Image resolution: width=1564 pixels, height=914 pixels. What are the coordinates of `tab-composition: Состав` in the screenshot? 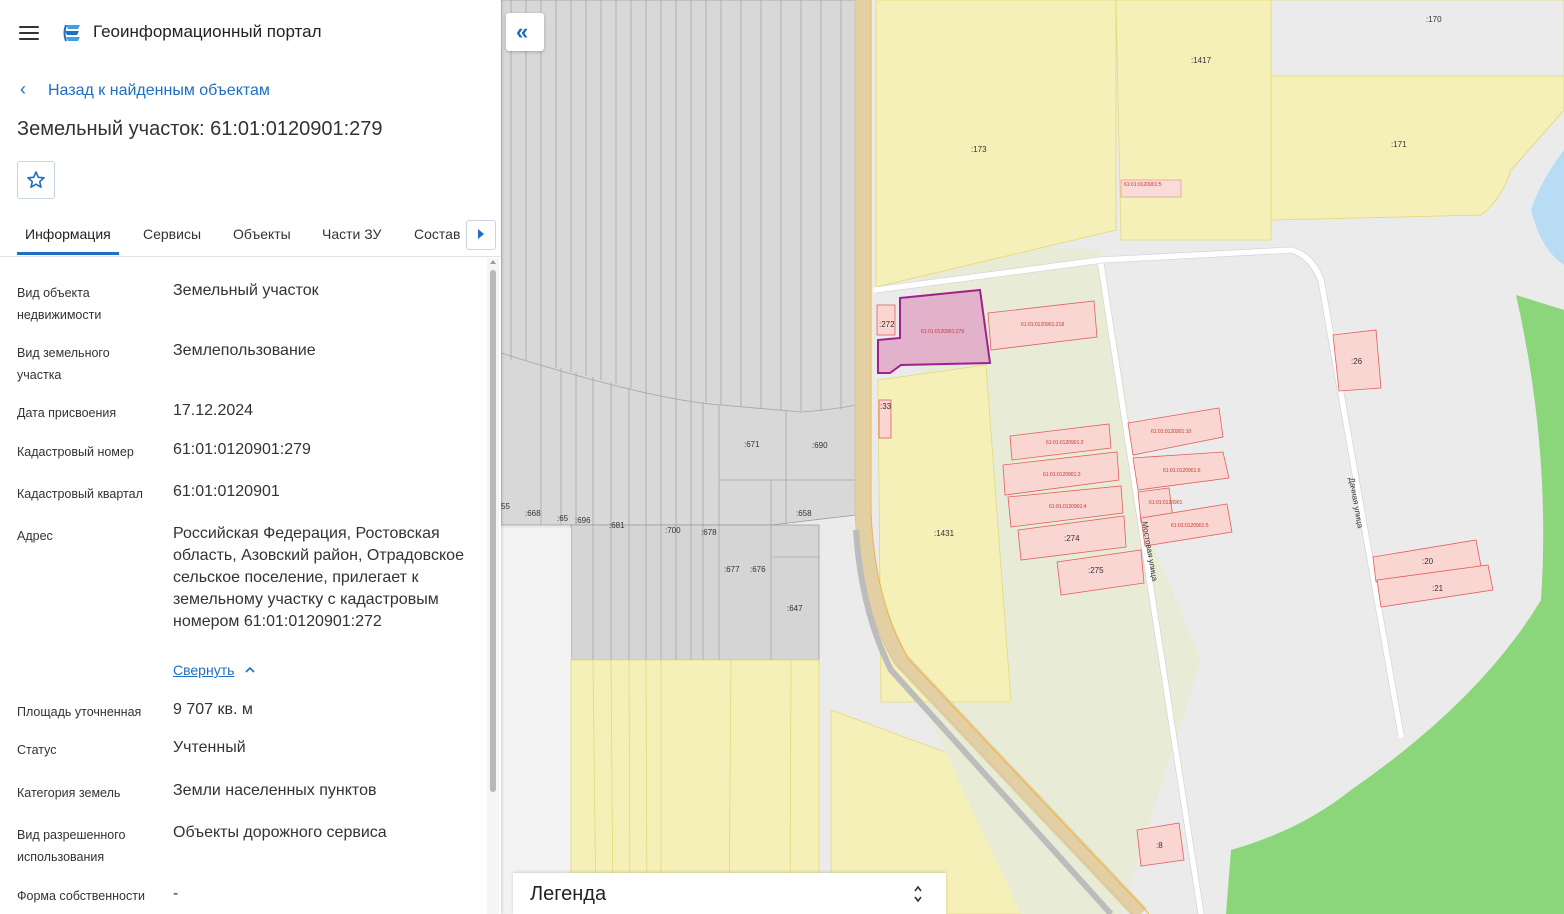 It's located at (437, 234).